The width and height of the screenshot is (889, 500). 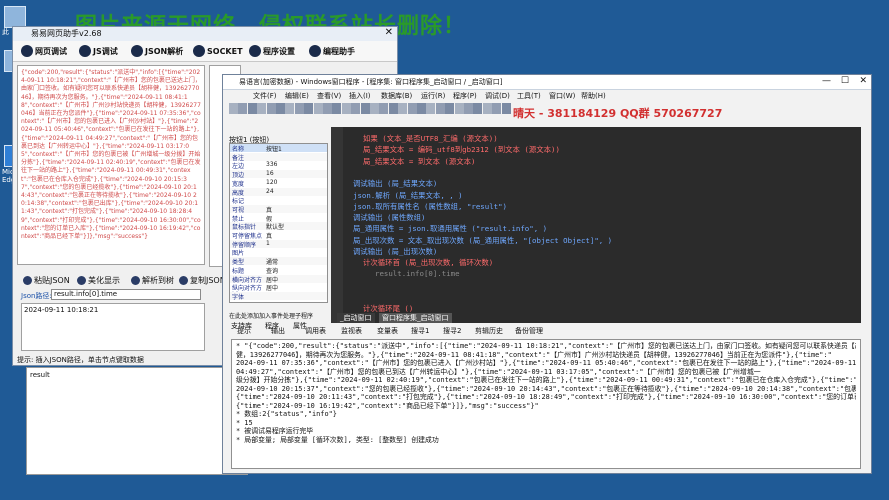 What do you see at coordinates (360, 96) in the screenshot?
I see `menu-insert: 插入(I)` at bounding box center [360, 96].